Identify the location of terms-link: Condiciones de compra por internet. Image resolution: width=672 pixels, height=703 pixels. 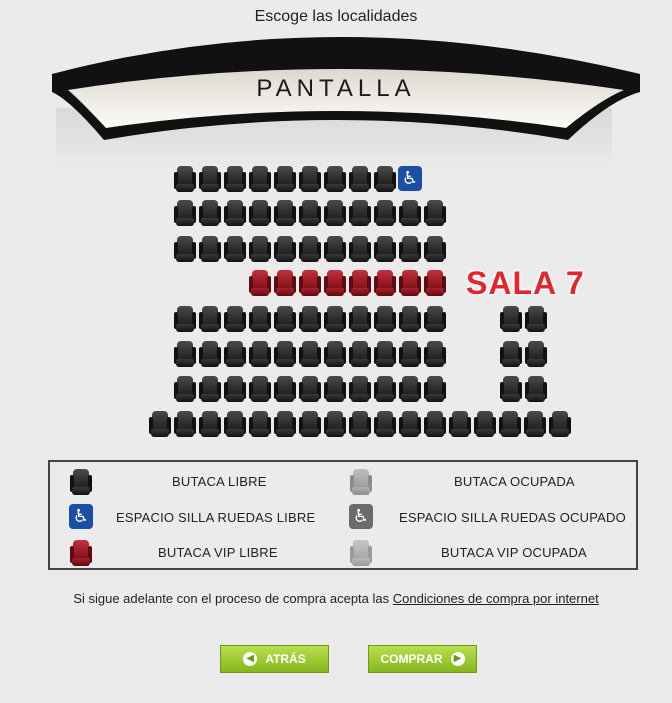
(496, 598).